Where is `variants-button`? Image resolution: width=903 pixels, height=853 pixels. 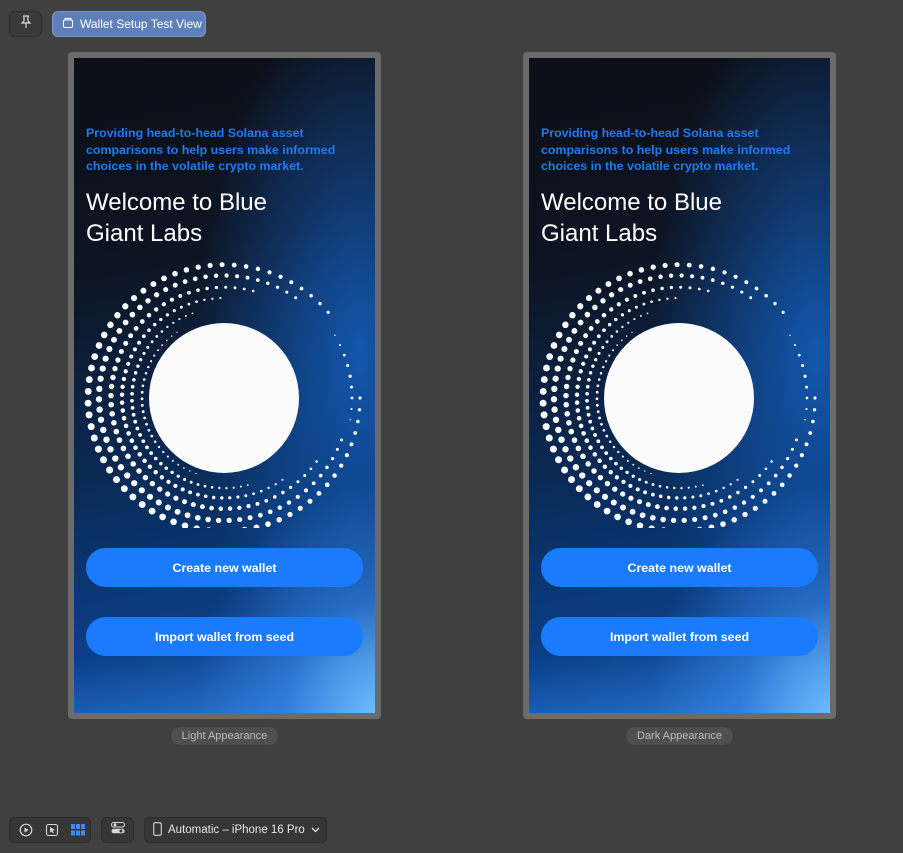
variants-button is located at coordinates (117, 830).